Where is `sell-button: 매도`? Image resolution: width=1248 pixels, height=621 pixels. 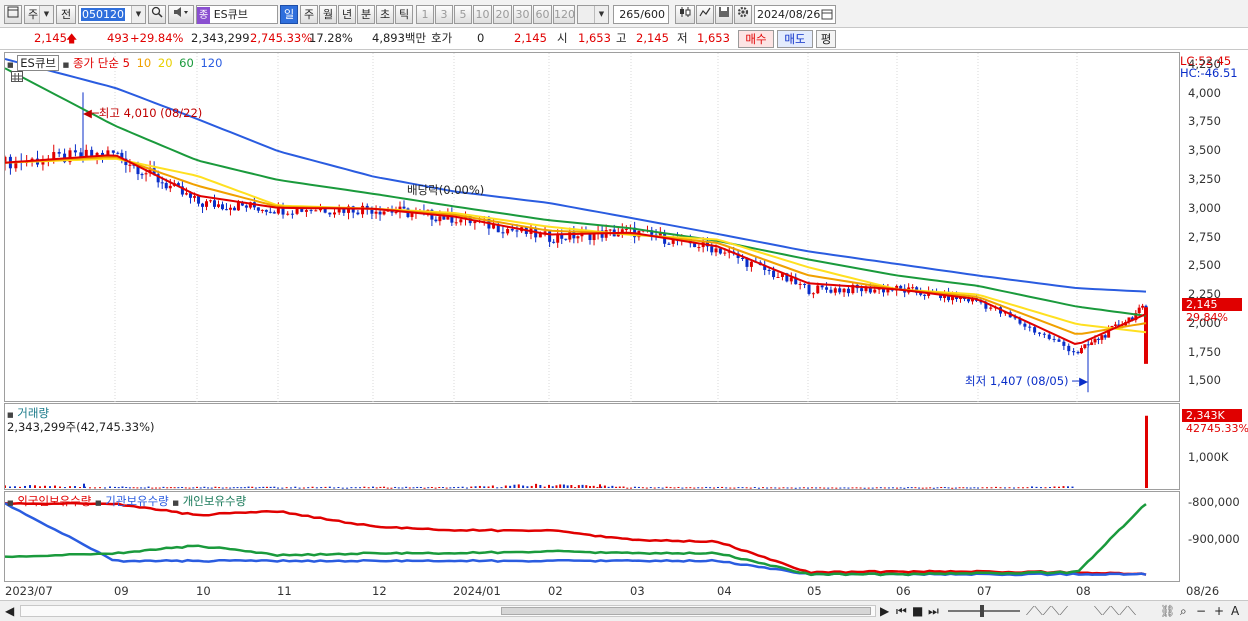
sell-button: 매도 is located at coordinates (795, 39).